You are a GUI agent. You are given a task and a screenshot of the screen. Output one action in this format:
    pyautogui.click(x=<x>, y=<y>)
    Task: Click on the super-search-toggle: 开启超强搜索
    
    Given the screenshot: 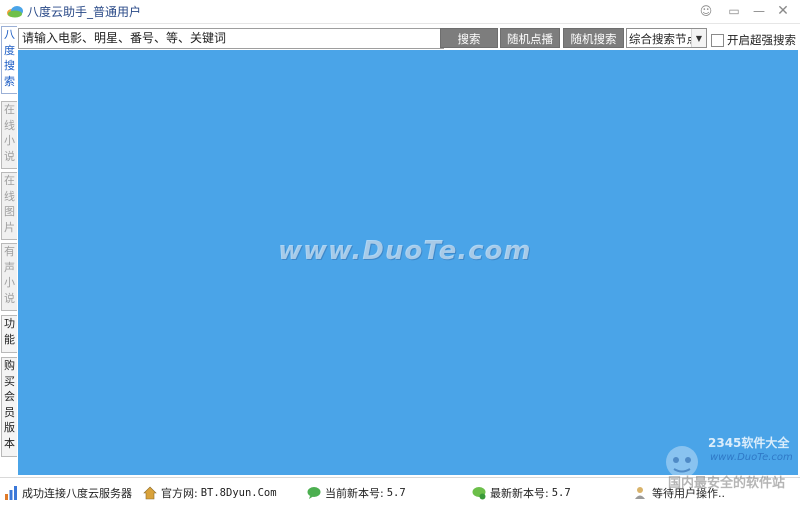 What is the action you would take?
    pyautogui.click(x=753, y=40)
    